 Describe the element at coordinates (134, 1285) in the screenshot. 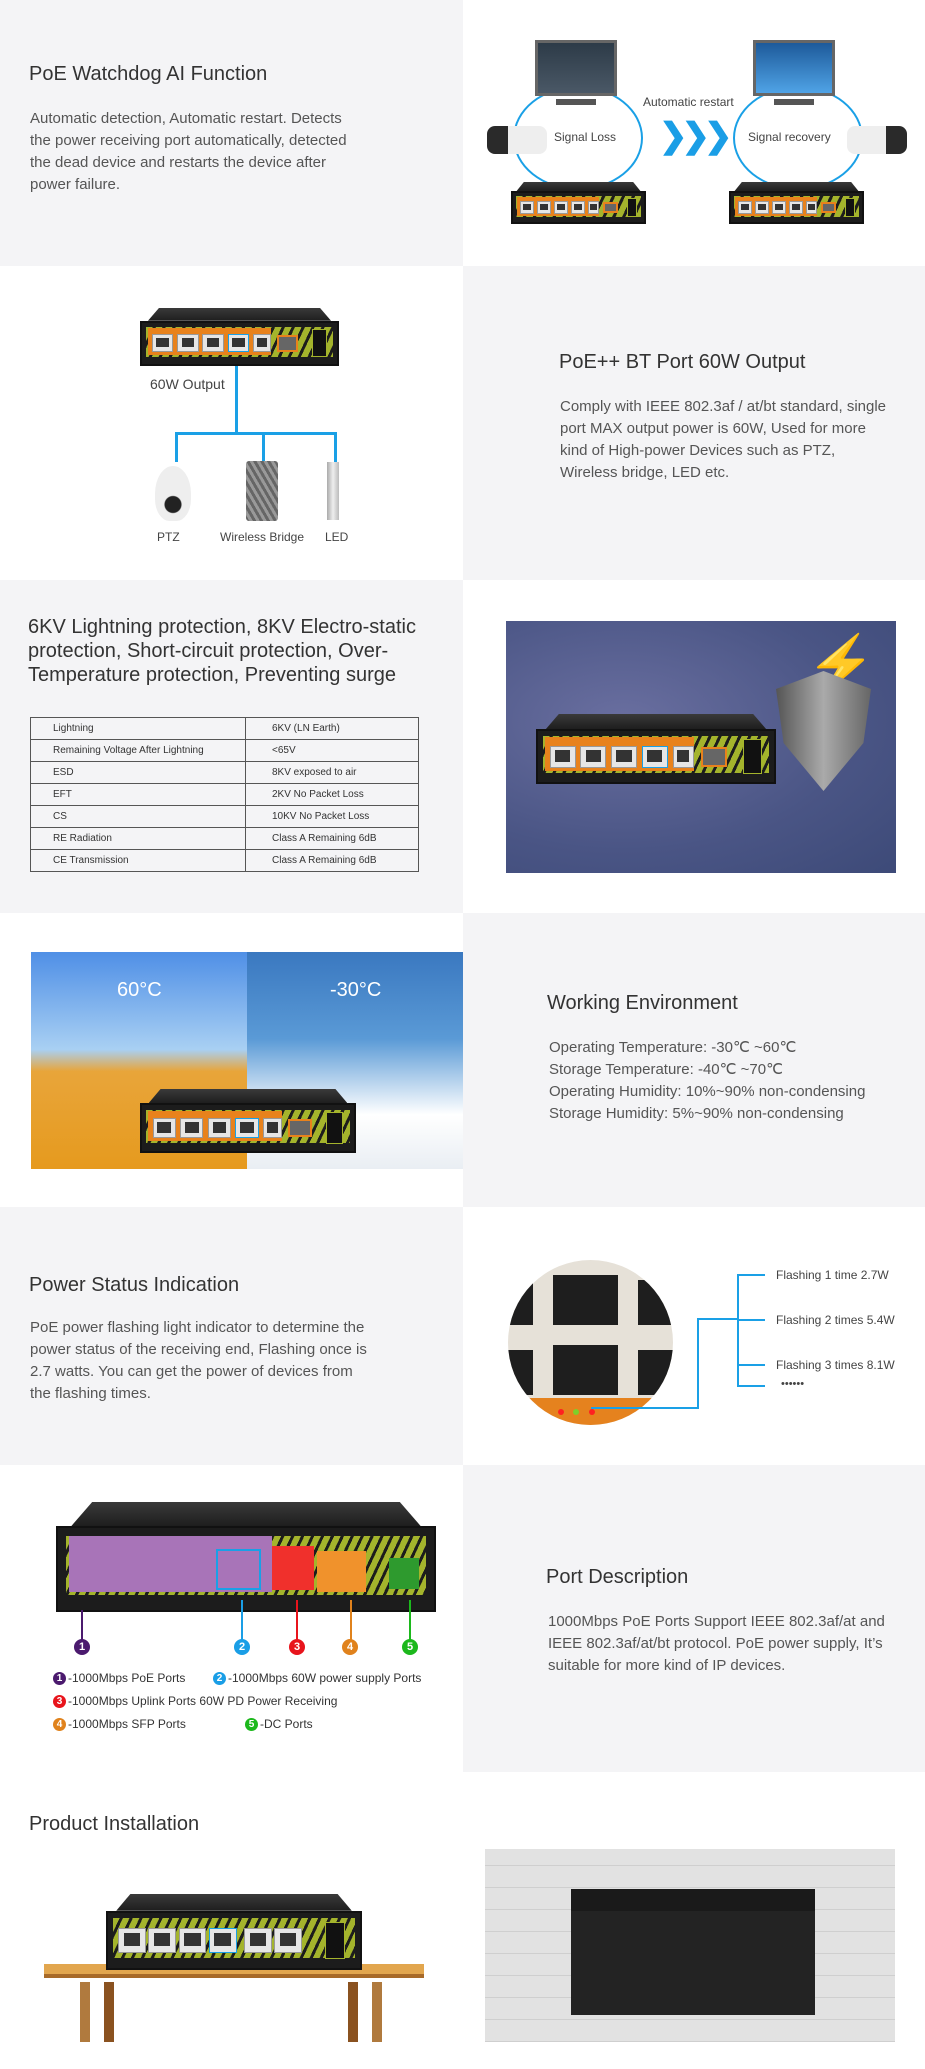

I see `power-status-title: Power Status Indication` at that location.